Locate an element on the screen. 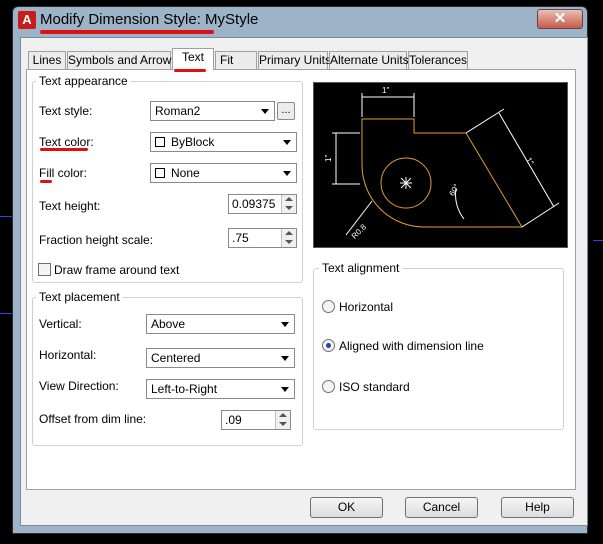 The image size is (603, 544). draw-frame-label: Draw frame around text is located at coordinates (117, 270).